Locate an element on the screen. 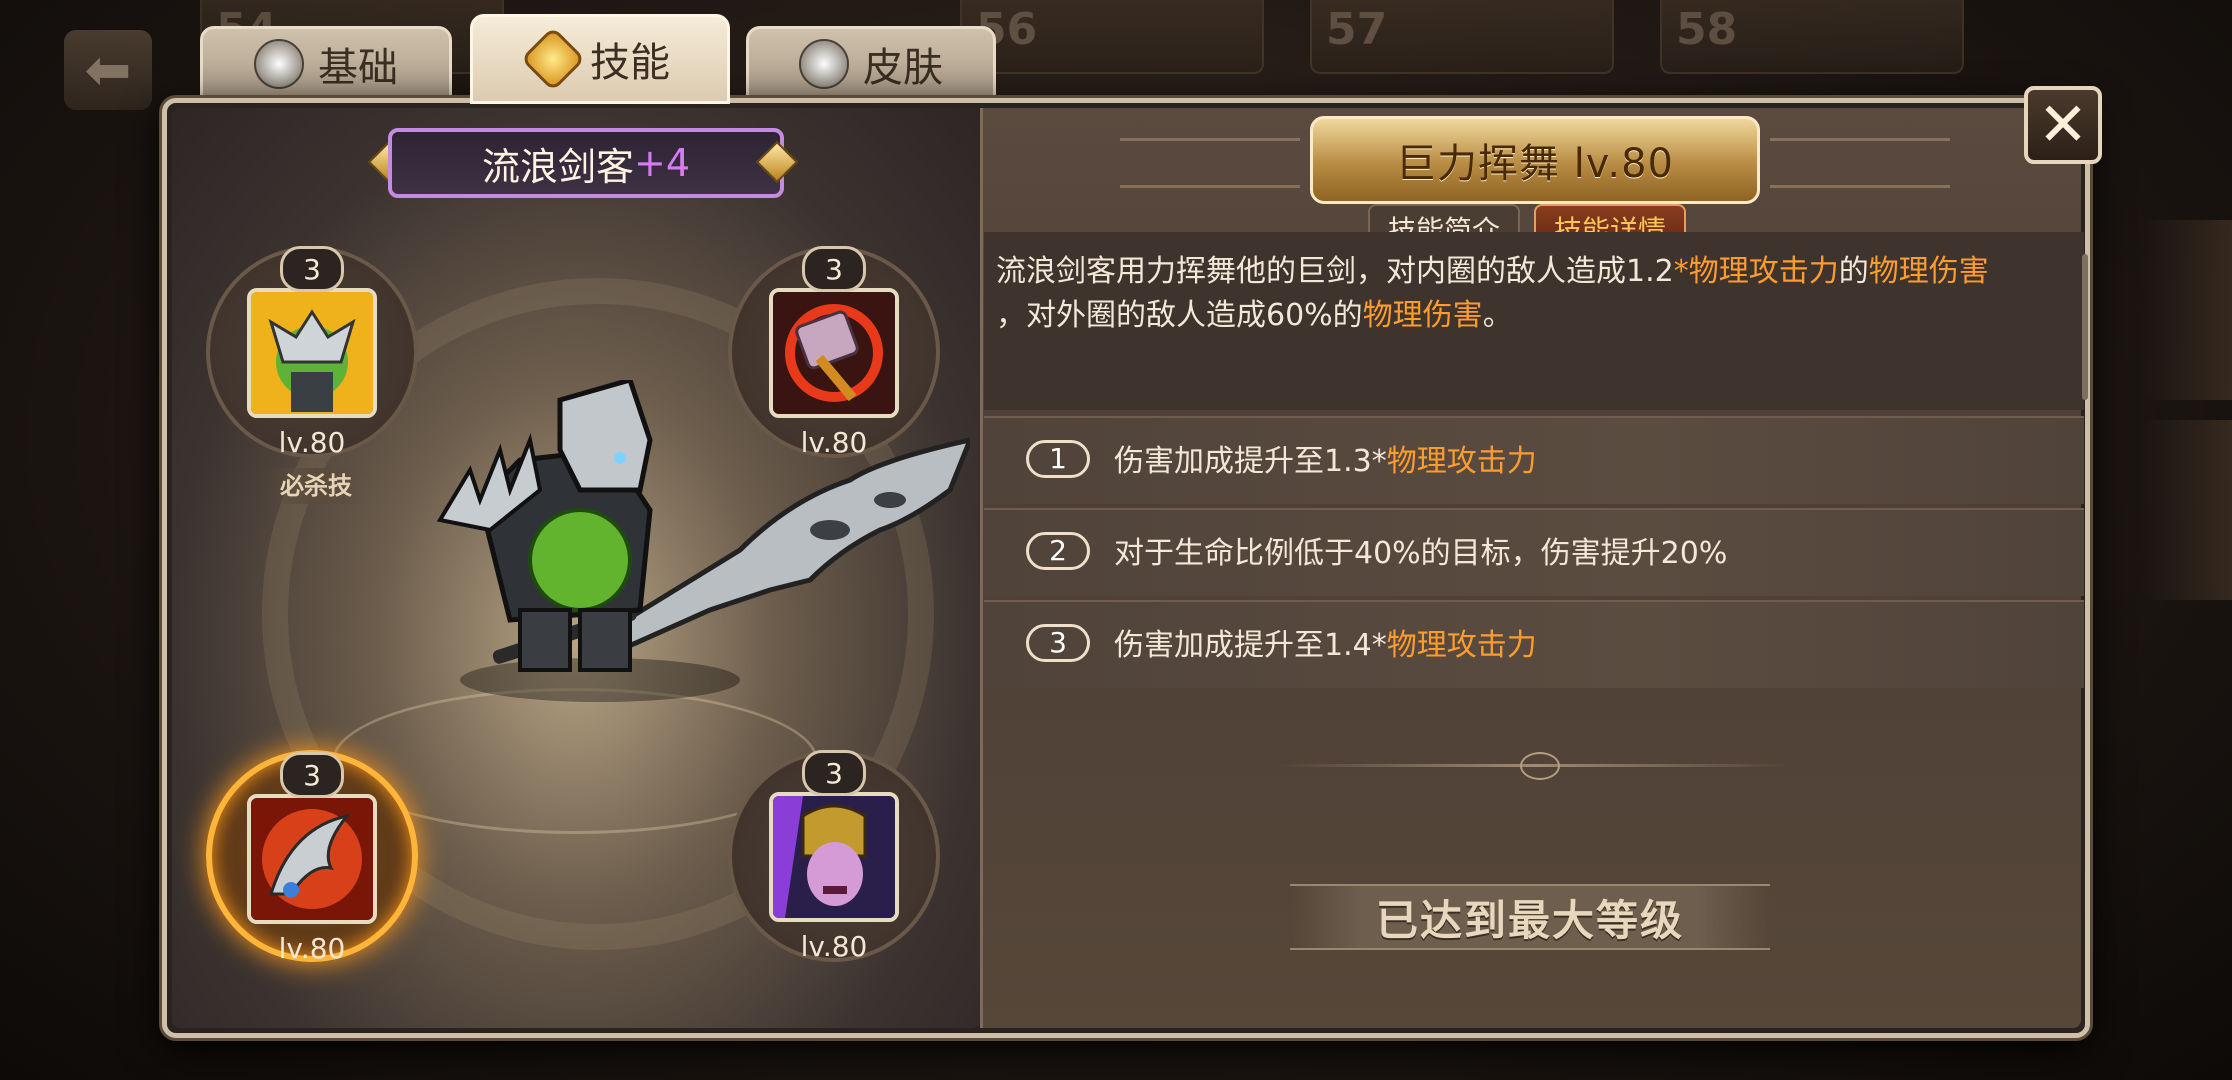  desc-highlight: *物理攻击力 is located at coordinates (1756, 271).